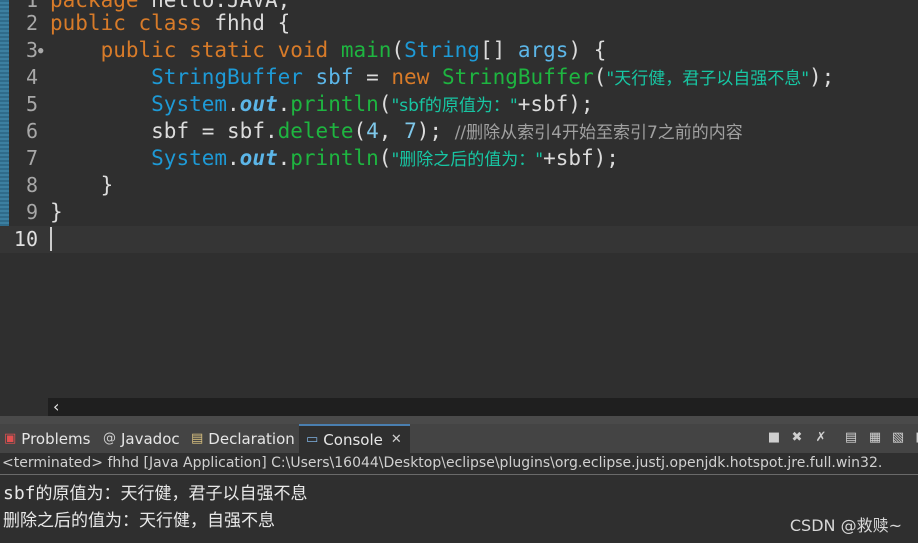  What do you see at coordinates (56, 407) in the screenshot?
I see `scroll-left-arrow-icon: ‹` at bounding box center [56, 407].